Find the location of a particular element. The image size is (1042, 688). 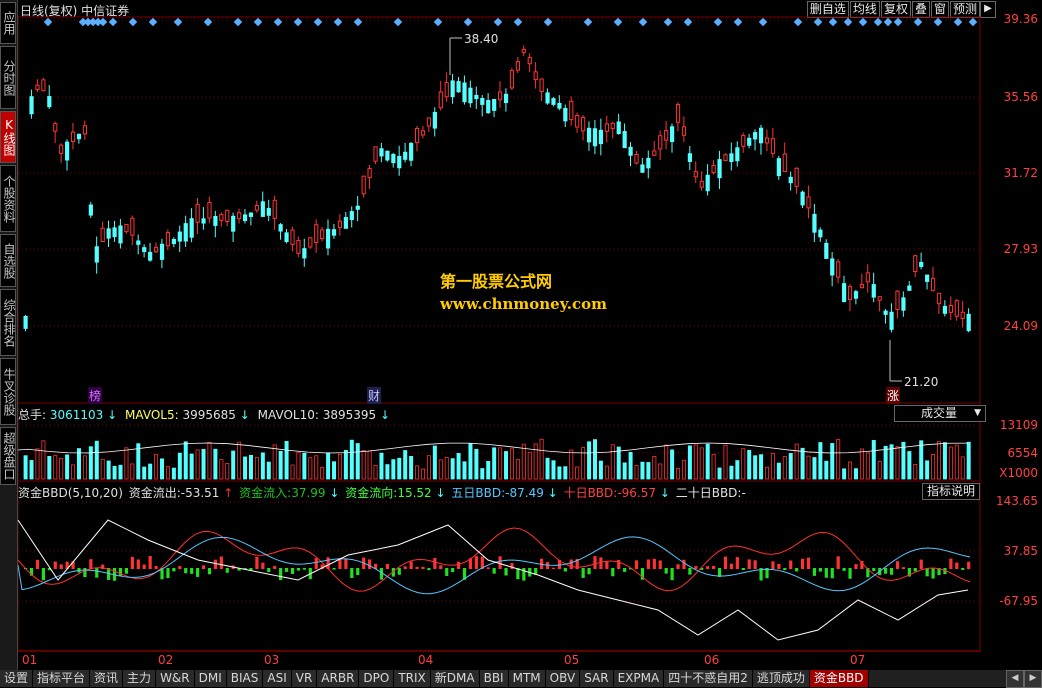

indicator-tab-4: W&R is located at coordinates (175, 678).